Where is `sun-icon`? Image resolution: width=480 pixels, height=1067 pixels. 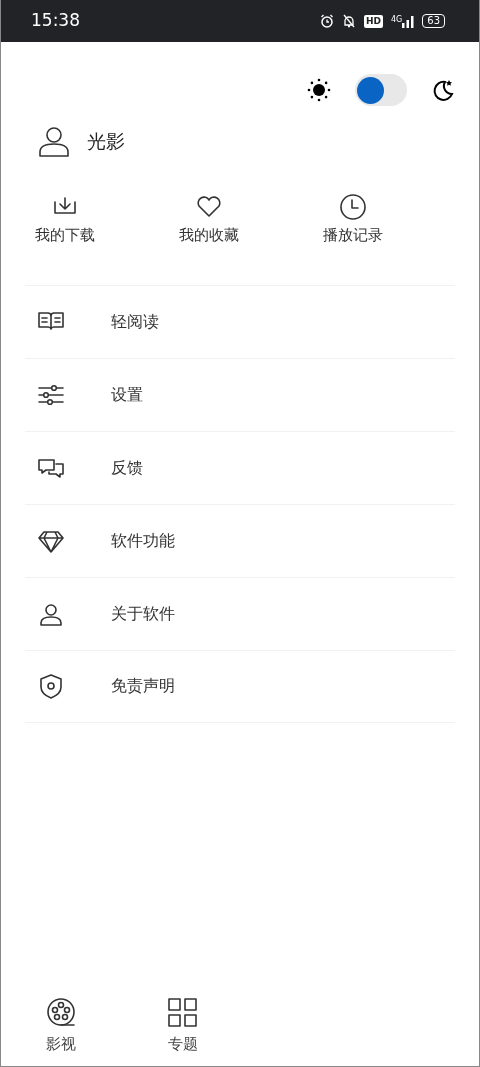 sun-icon is located at coordinates (319, 90).